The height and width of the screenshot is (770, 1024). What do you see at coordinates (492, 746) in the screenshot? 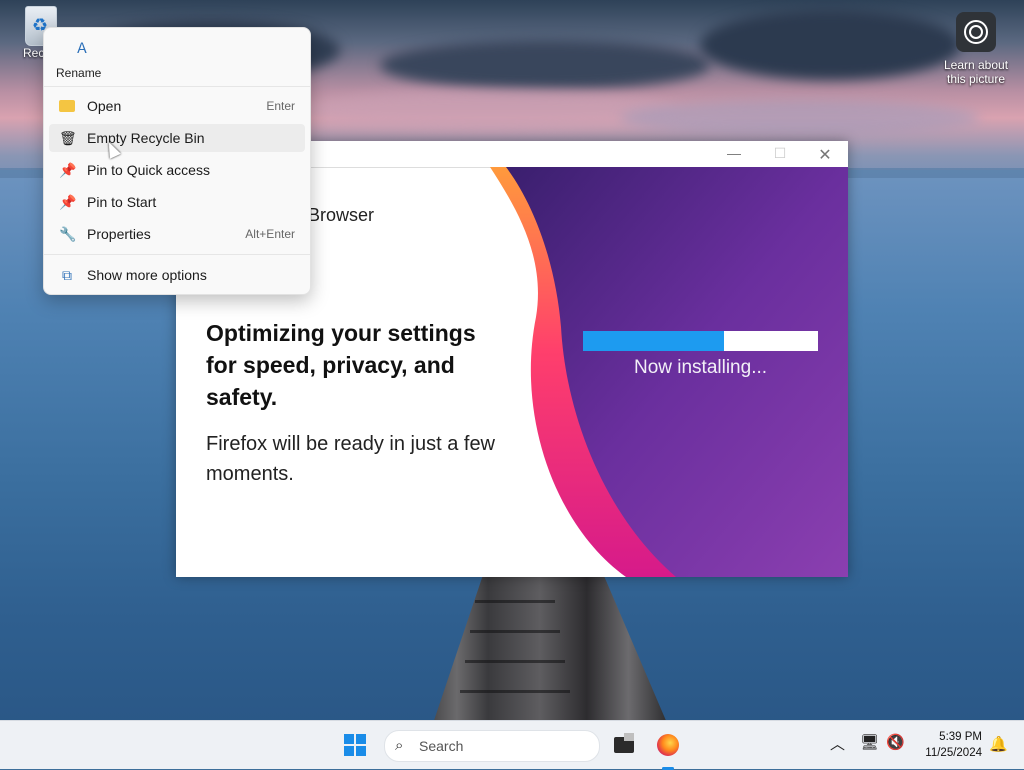
I see `taskbar-search-box: ⌕ Search` at bounding box center [492, 746].